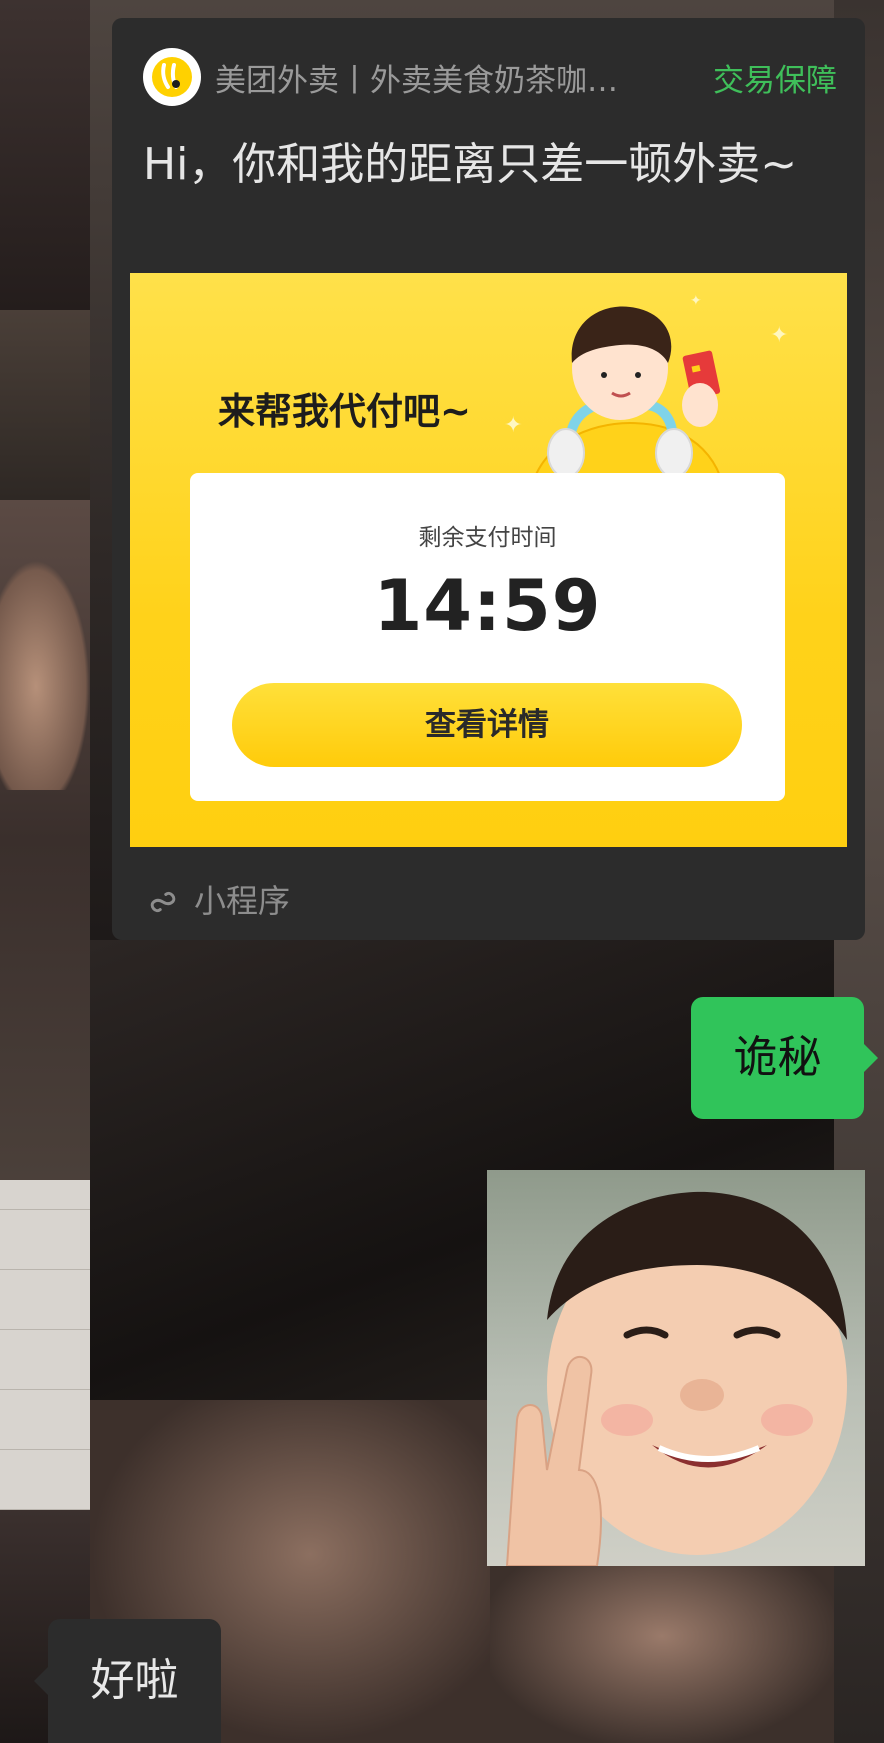  I want to click on payment-panel: 剩余支付时间 14:59 查看详情, so click(487, 637).